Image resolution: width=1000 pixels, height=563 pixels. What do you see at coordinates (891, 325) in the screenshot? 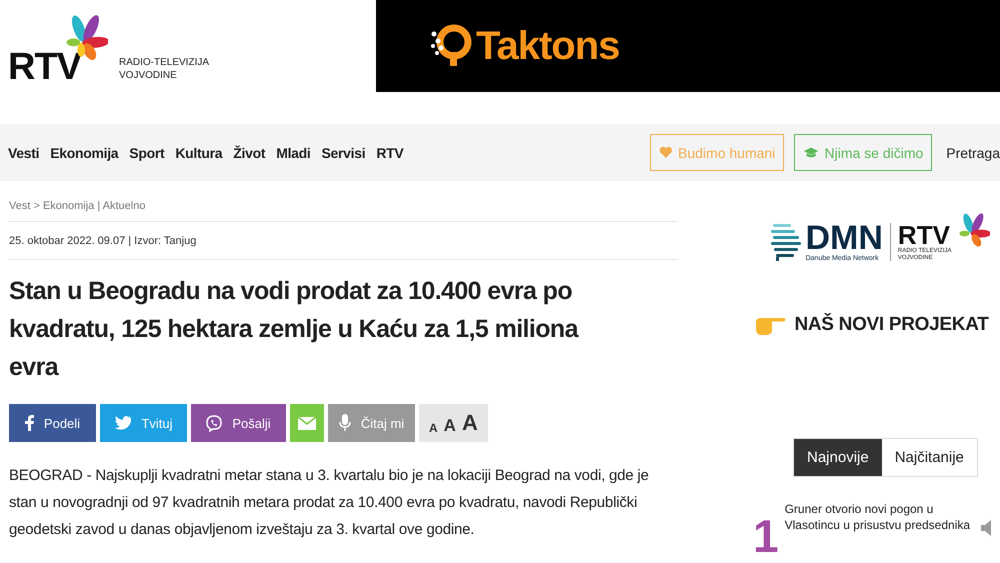
I see `promo-headline: NAŠ NOVI PROJEKAT` at bounding box center [891, 325].